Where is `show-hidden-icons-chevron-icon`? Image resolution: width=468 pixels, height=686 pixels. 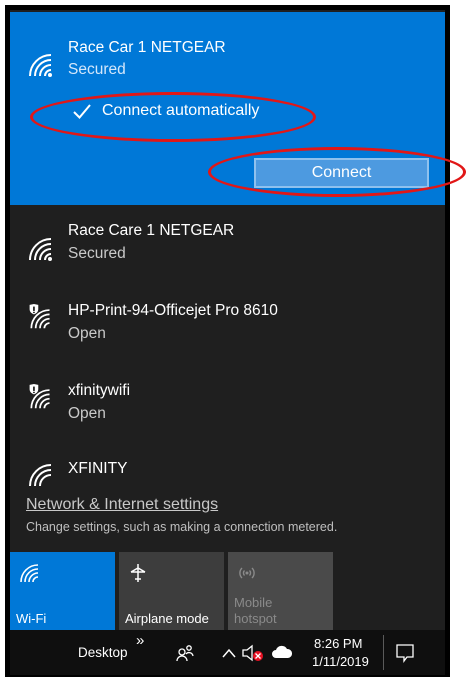 show-hidden-icons-chevron-icon is located at coordinates (229, 653).